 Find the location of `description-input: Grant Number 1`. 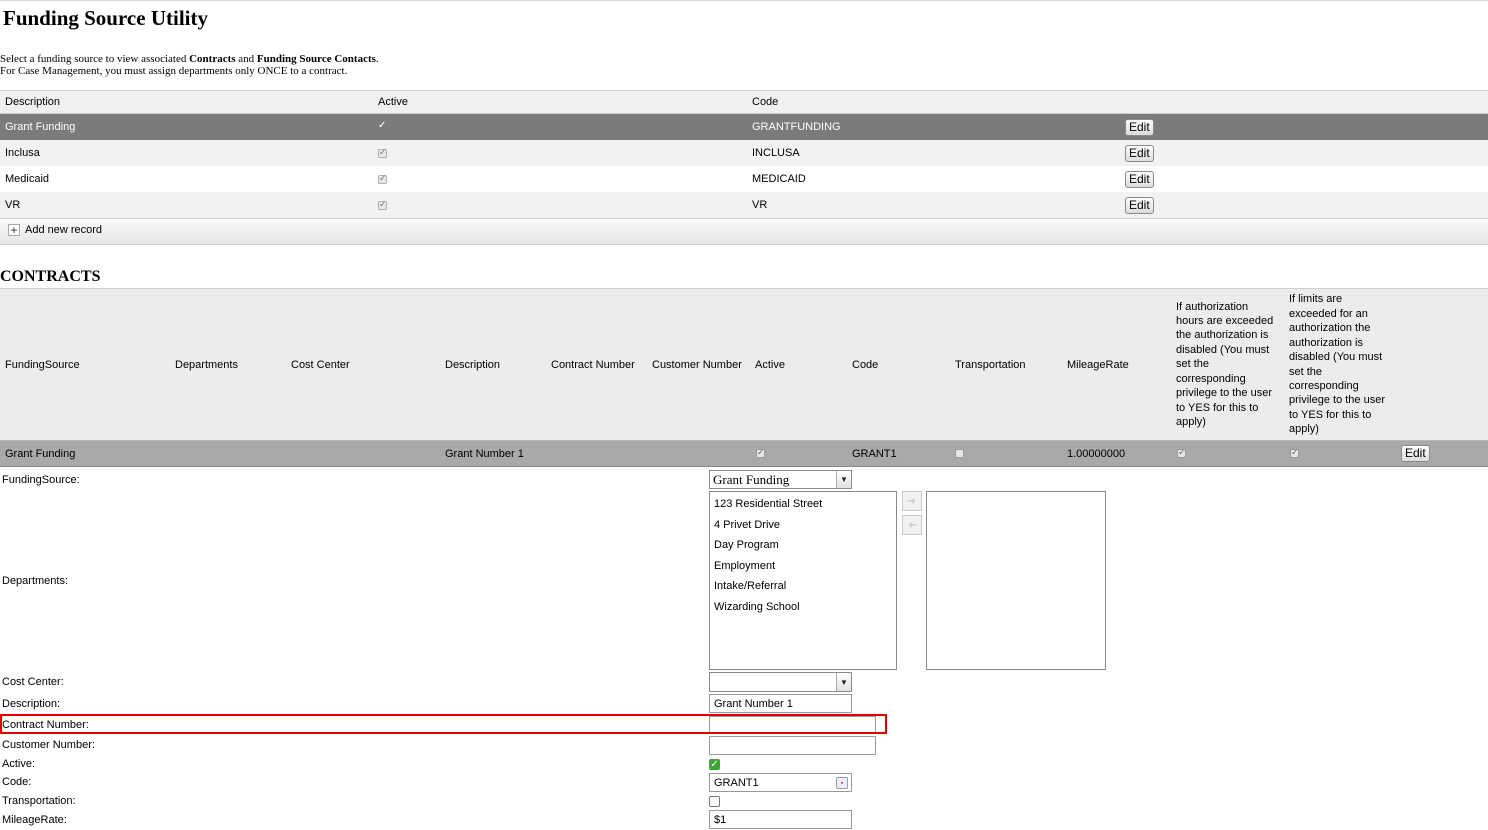

description-input: Grant Number 1 is located at coordinates (780, 703).